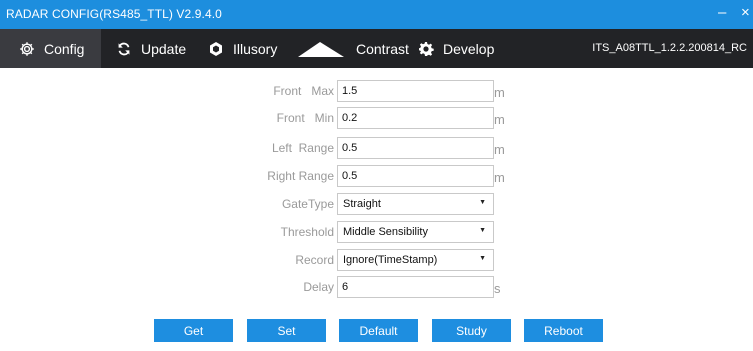  I want to click on gate-type-row: GateType Straight ▼, so click(376, 204).